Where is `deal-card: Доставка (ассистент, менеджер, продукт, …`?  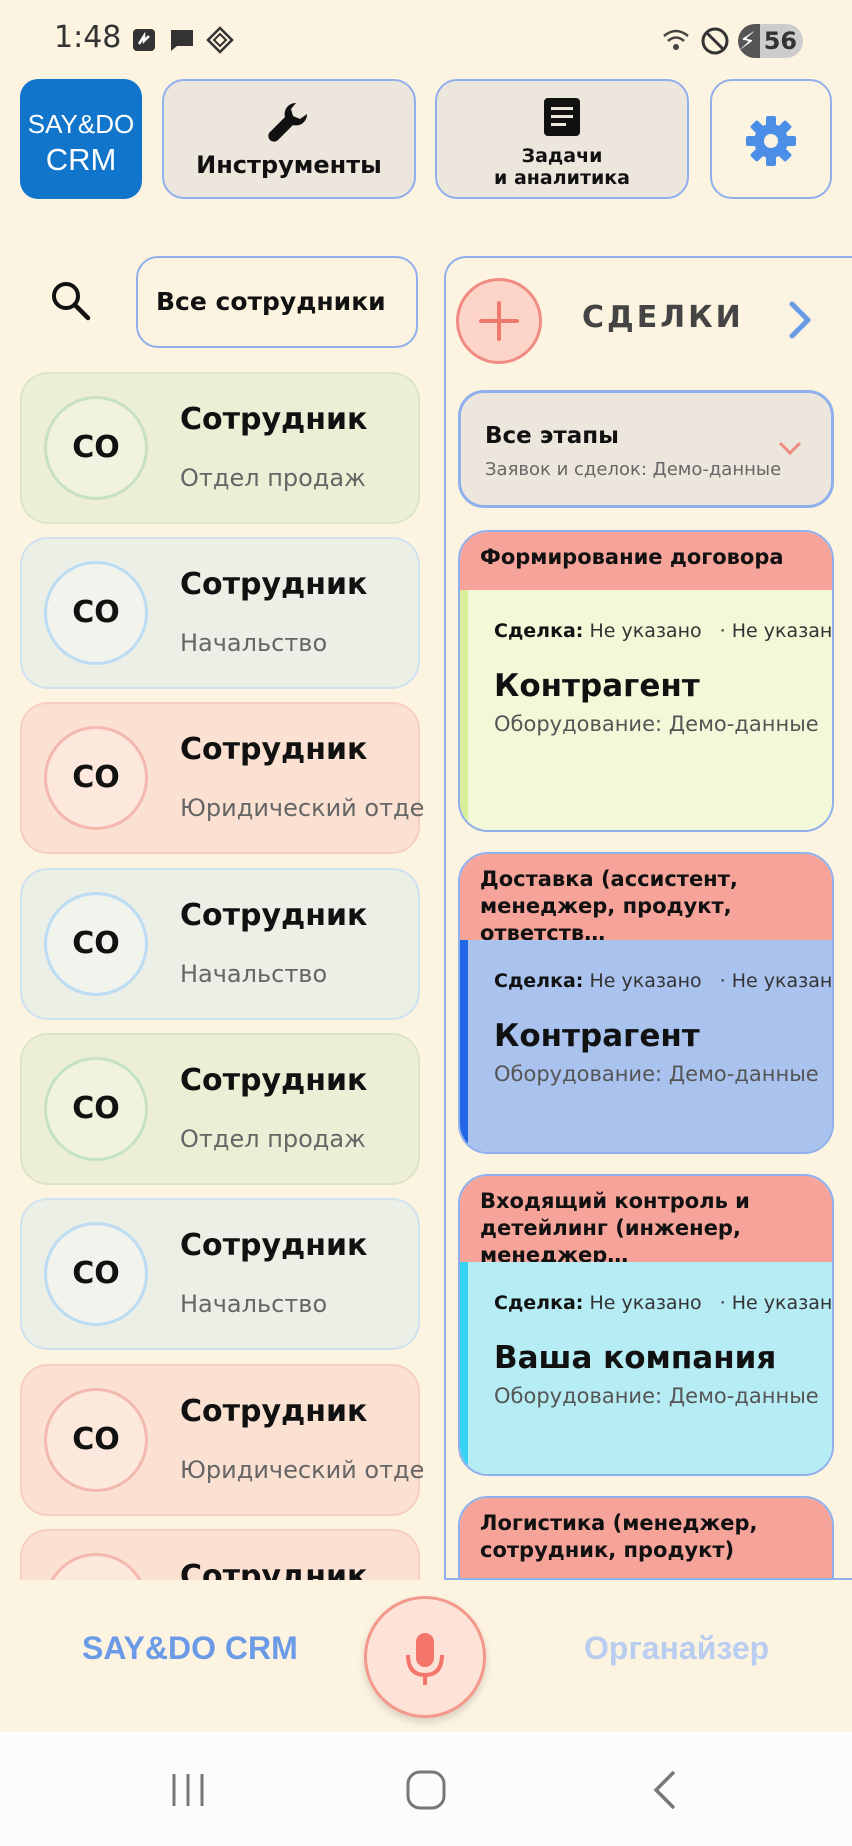 deal-card: Доставка (ассистент, менеджер, продукт, … is located at coordinates (646, 1003).